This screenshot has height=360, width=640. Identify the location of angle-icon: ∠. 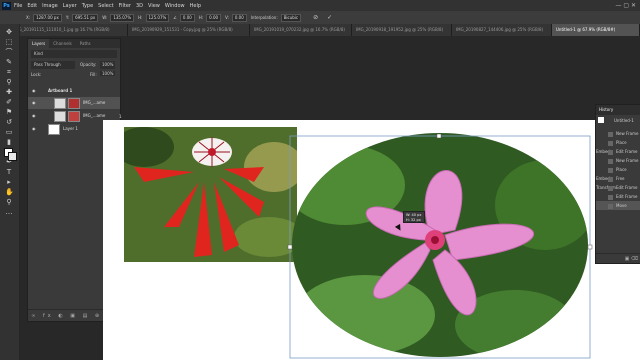
(175, 17).